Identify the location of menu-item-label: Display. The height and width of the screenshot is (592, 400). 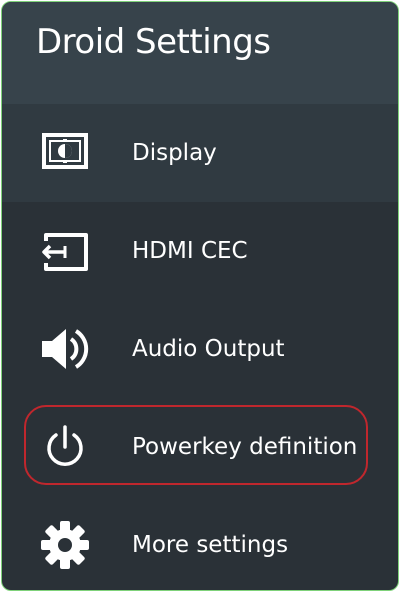
(174, 153).